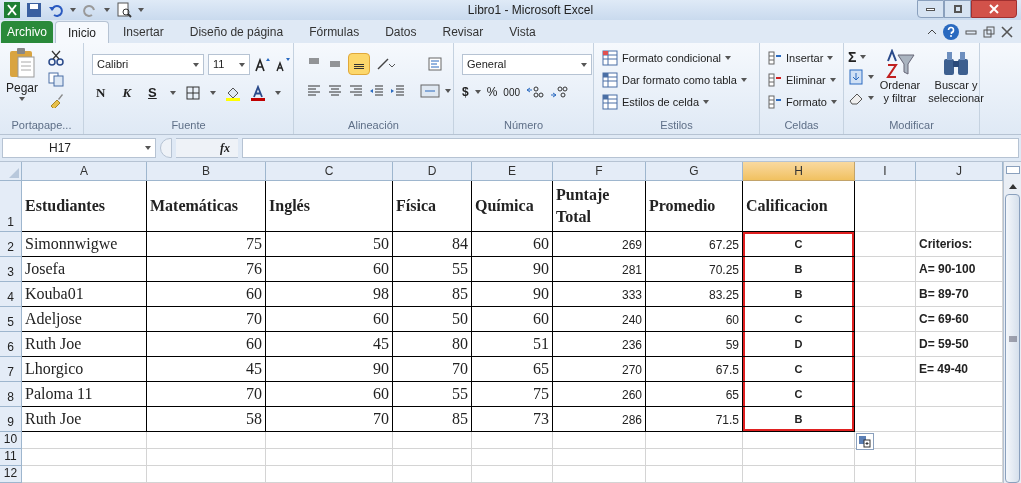  I want to click on font-size-field: 11, so click(229, 64).